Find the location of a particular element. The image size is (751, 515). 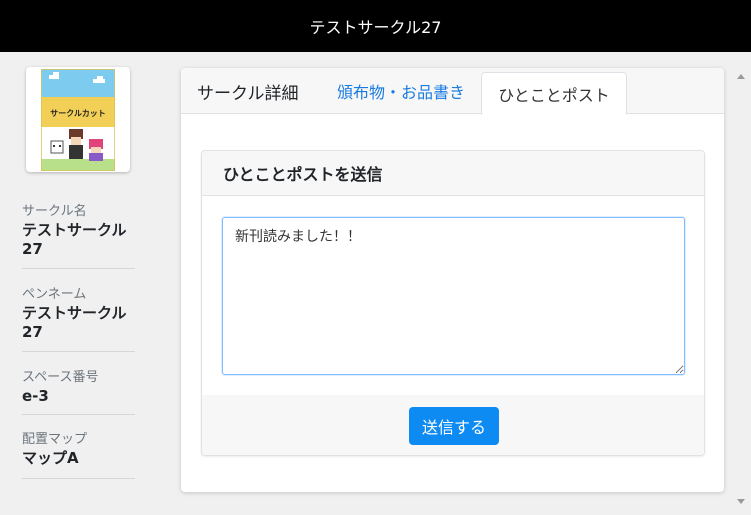

send-button: 送信する is located at coordinates (454, 426).